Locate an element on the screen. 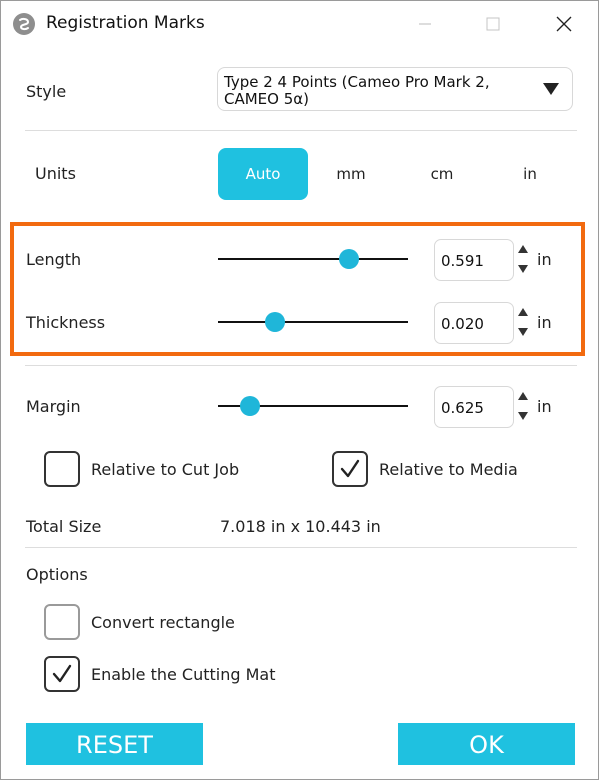 This screenshot has height=780, width=599. margin-input: 0.625 is located at coordinates (474, 407).